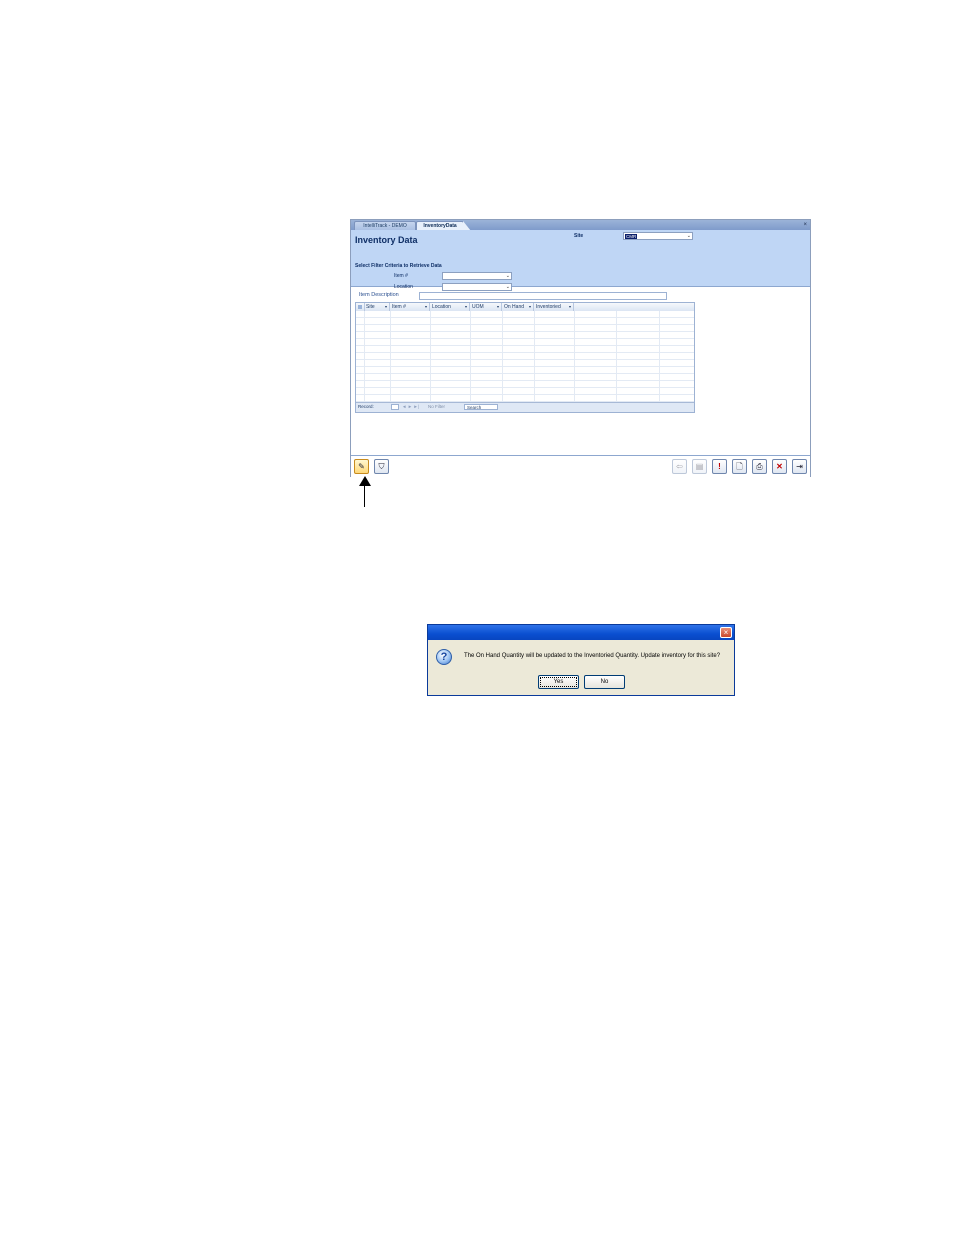  Describe the element at coordinates (481, 407) in the screenshot. I see `search-input: Search` at that location.